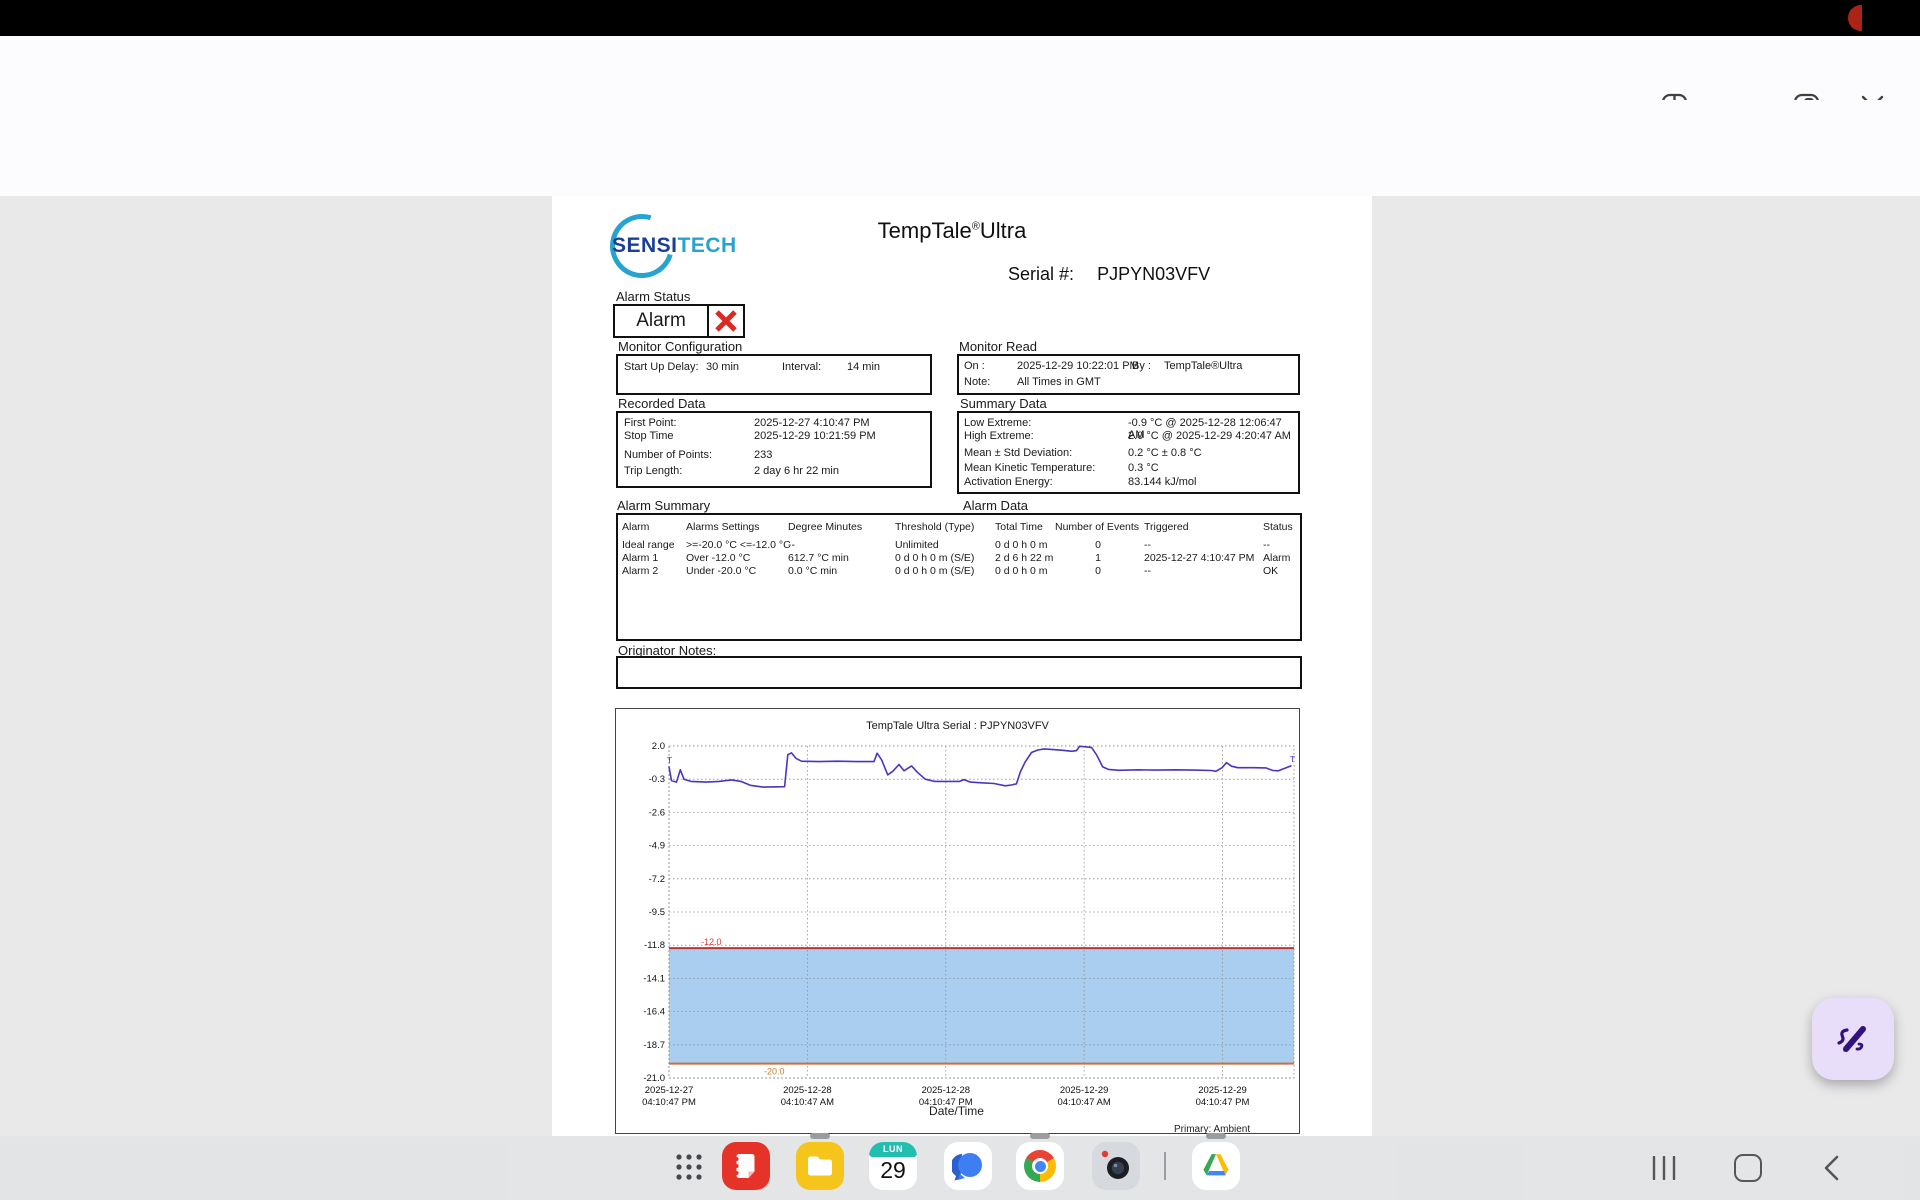 The width and height of the screenshot is (1920, 1200). Describe the element at coordinates (654, 1078) in the screenshot. I see `y-tick-label: -21.0` at that location.